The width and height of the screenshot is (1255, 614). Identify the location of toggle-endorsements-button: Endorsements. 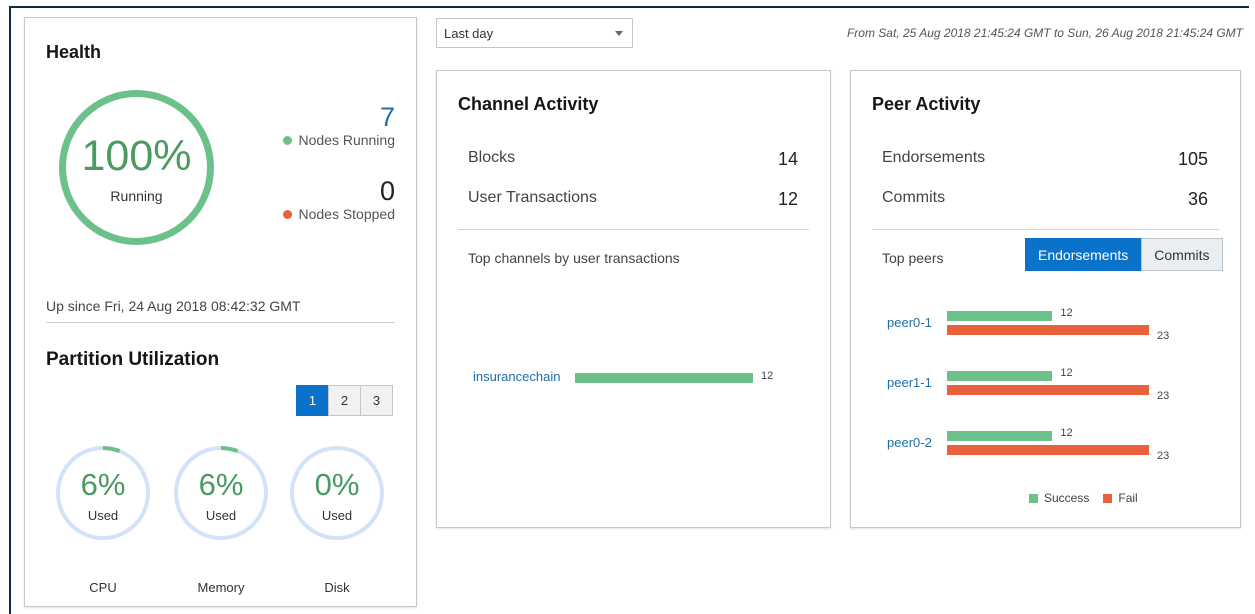
(1083, 254).